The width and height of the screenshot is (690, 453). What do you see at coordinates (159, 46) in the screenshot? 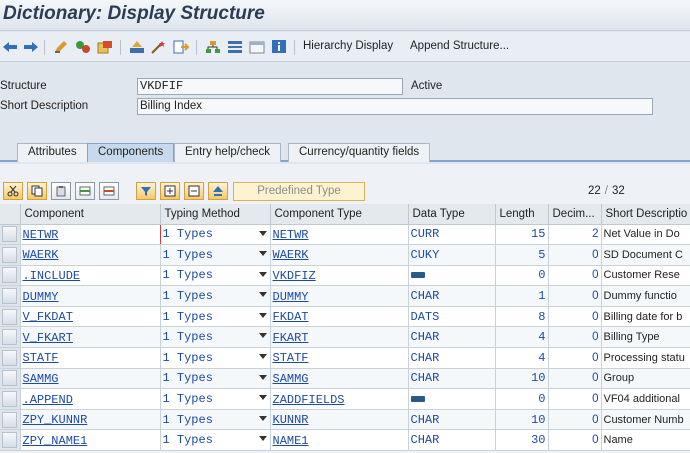
I see `activate-wand-icon` at bounding box center [159, 46].